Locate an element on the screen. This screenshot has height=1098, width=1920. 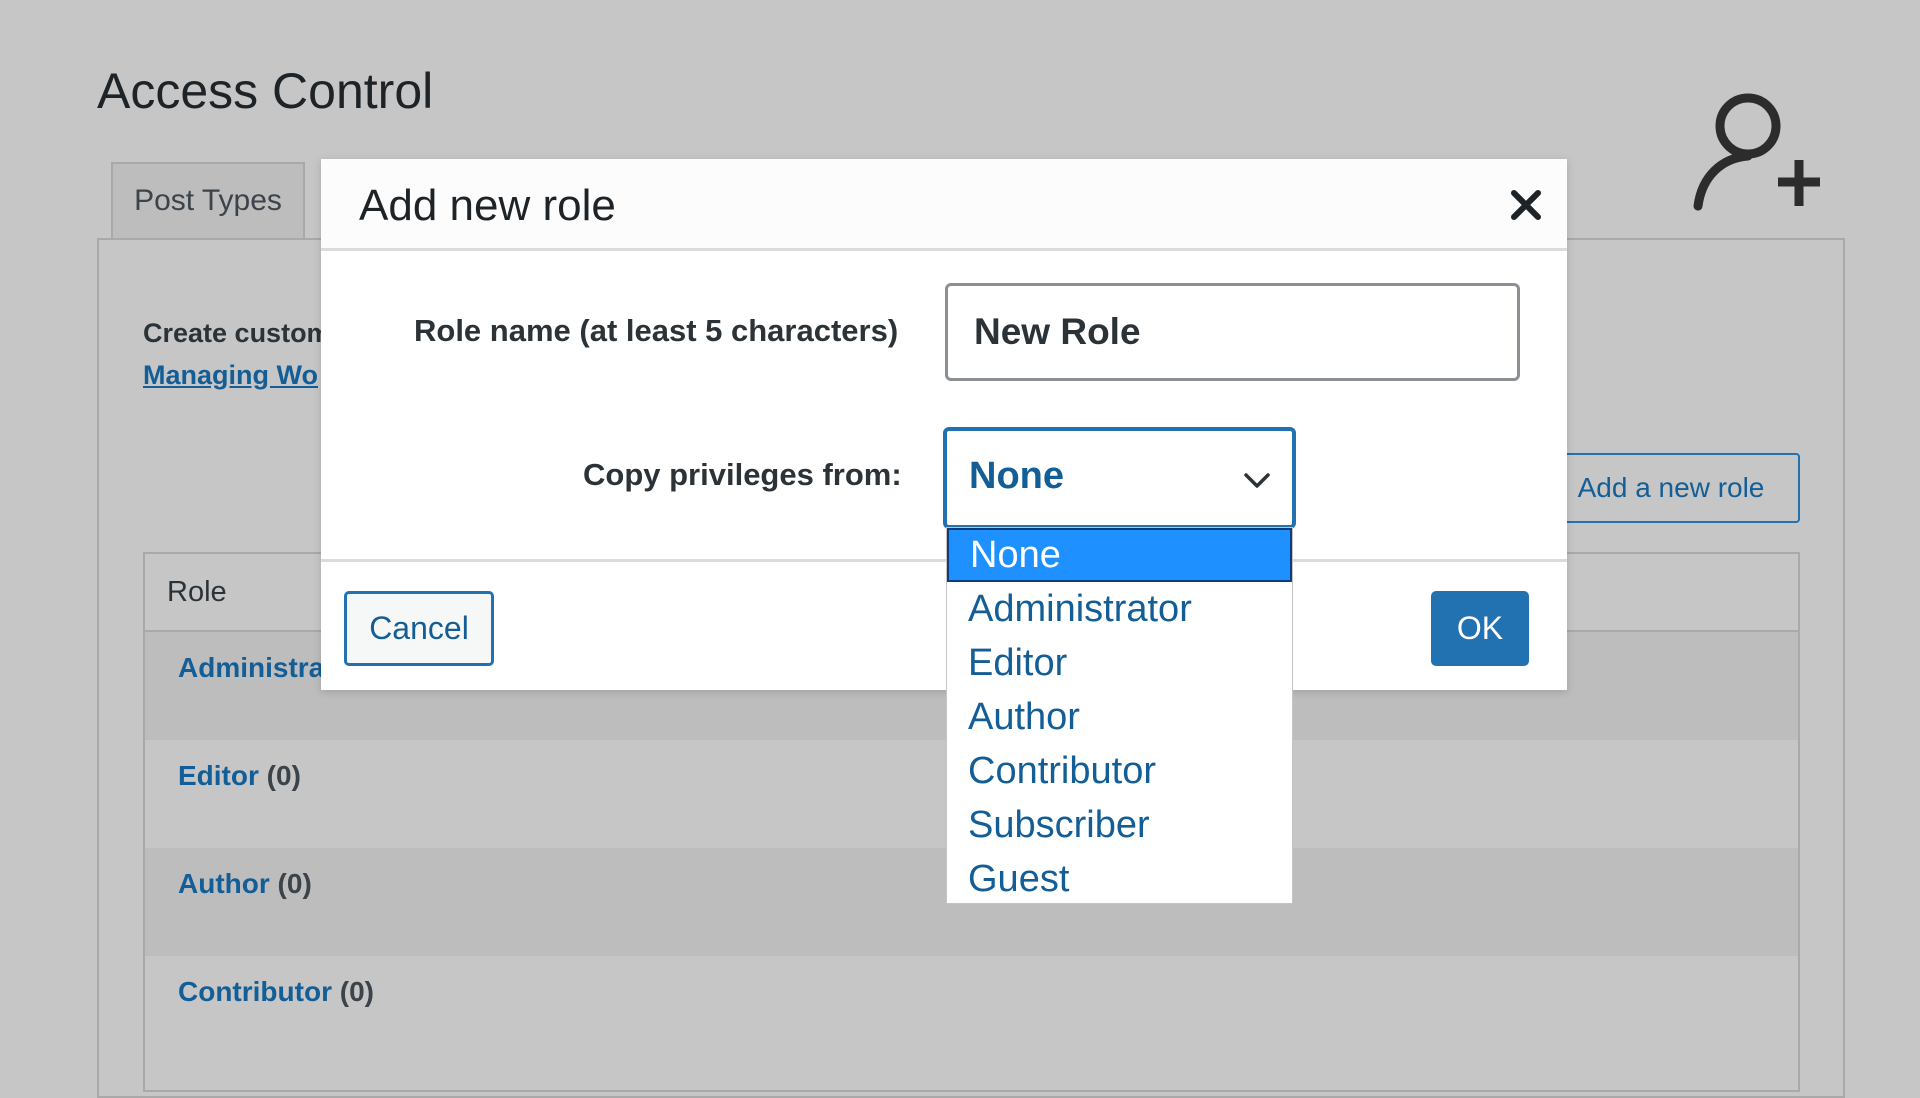
add-user-icon is located at coordinates (1756, 152).